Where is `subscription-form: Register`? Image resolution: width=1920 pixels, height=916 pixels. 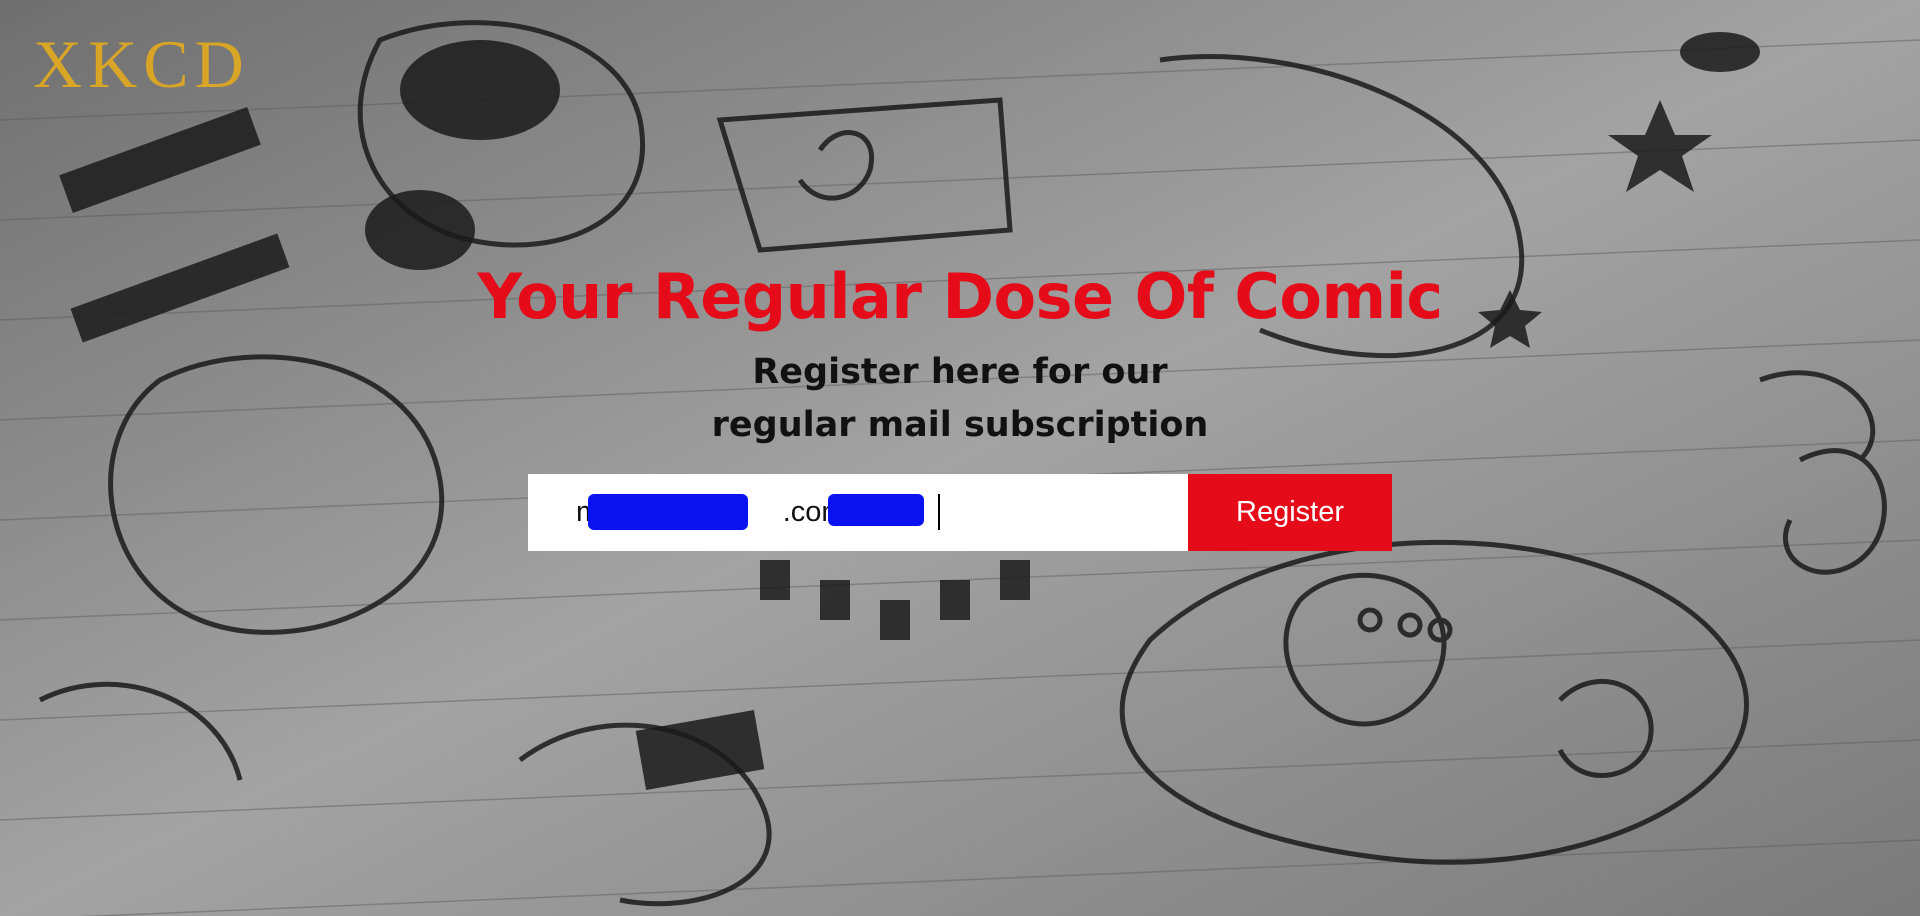 subscription-form: Register is located at coordinates (960, 512).